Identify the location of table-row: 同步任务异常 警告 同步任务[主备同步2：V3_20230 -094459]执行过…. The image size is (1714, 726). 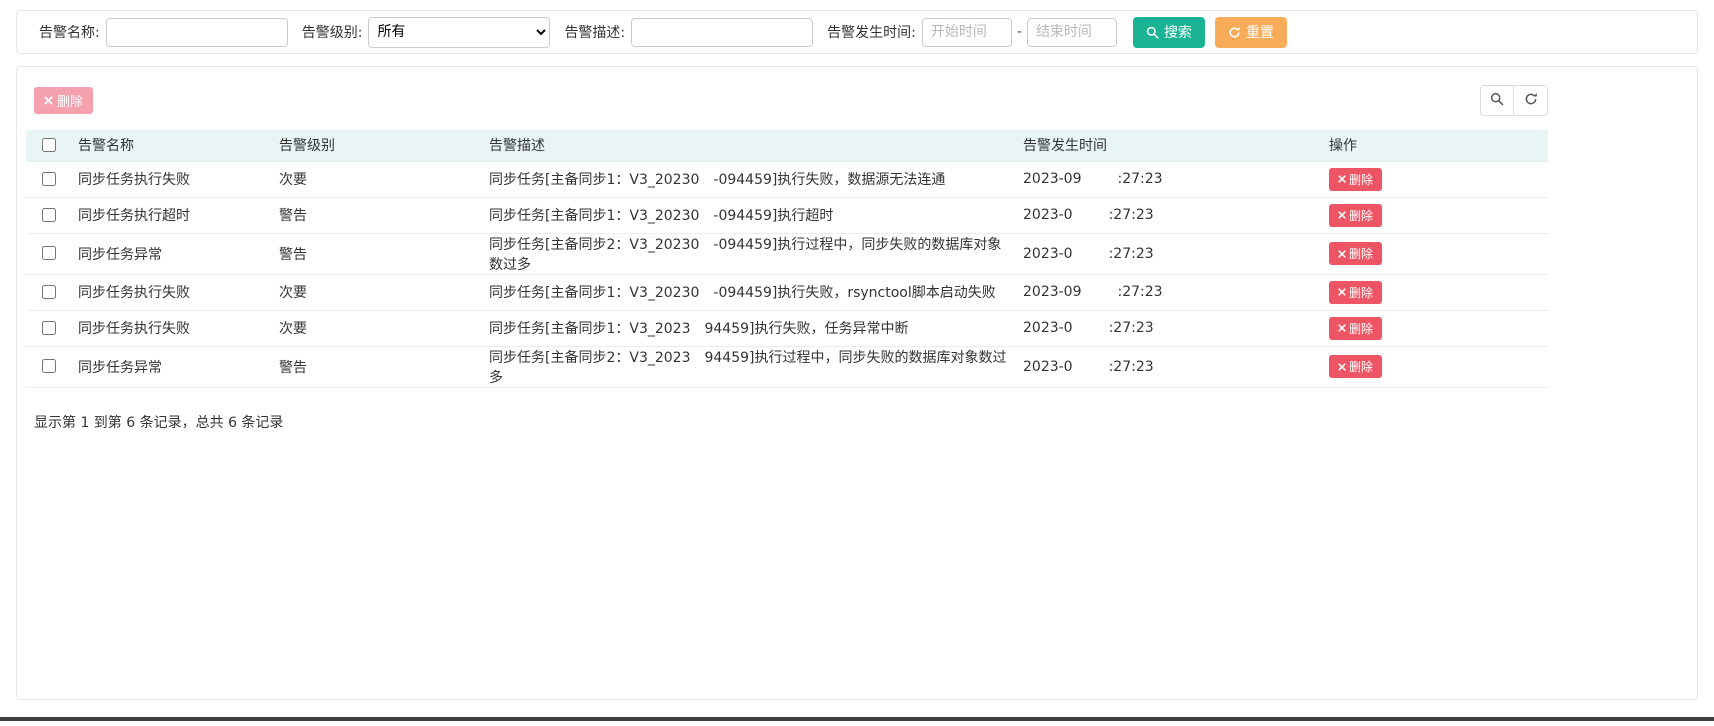
(787, 254).